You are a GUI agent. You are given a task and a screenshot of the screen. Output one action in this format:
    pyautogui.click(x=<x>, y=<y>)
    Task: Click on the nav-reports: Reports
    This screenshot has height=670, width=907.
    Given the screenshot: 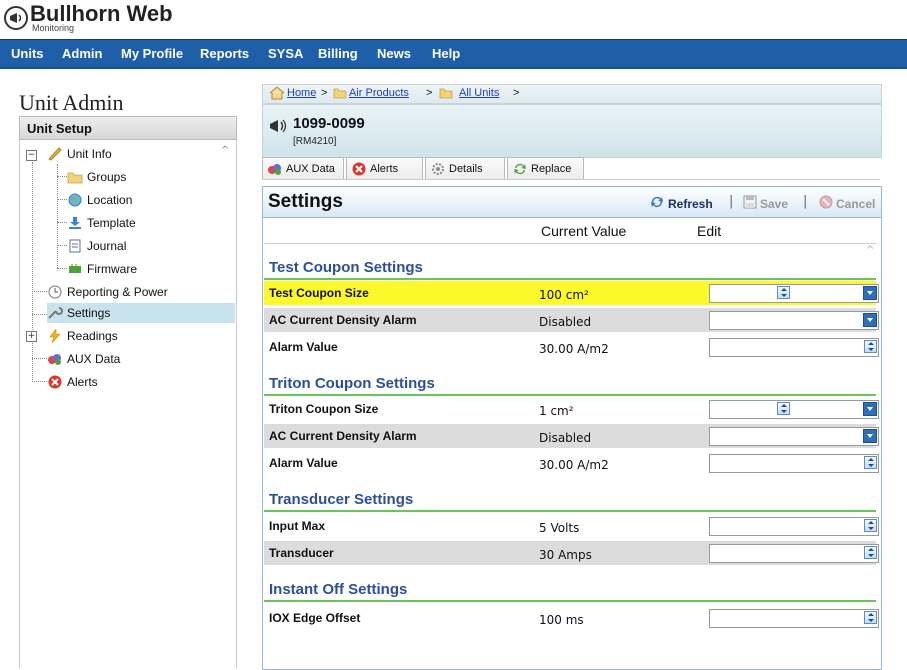 What is the action you would take?
    pyautogui.click(x=224, y=53)
    